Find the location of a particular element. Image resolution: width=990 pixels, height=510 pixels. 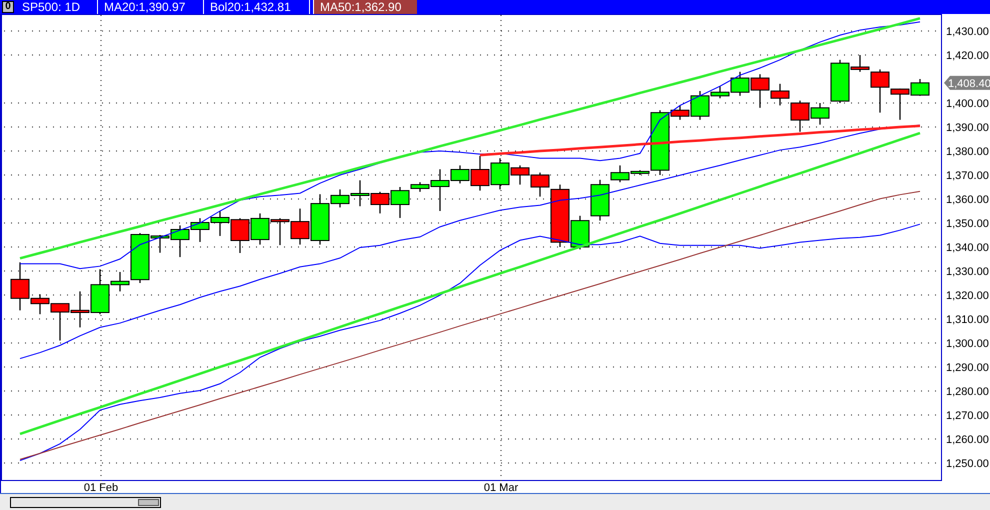

axis-label: 1,320.00 is located at coordinates (967, 296).